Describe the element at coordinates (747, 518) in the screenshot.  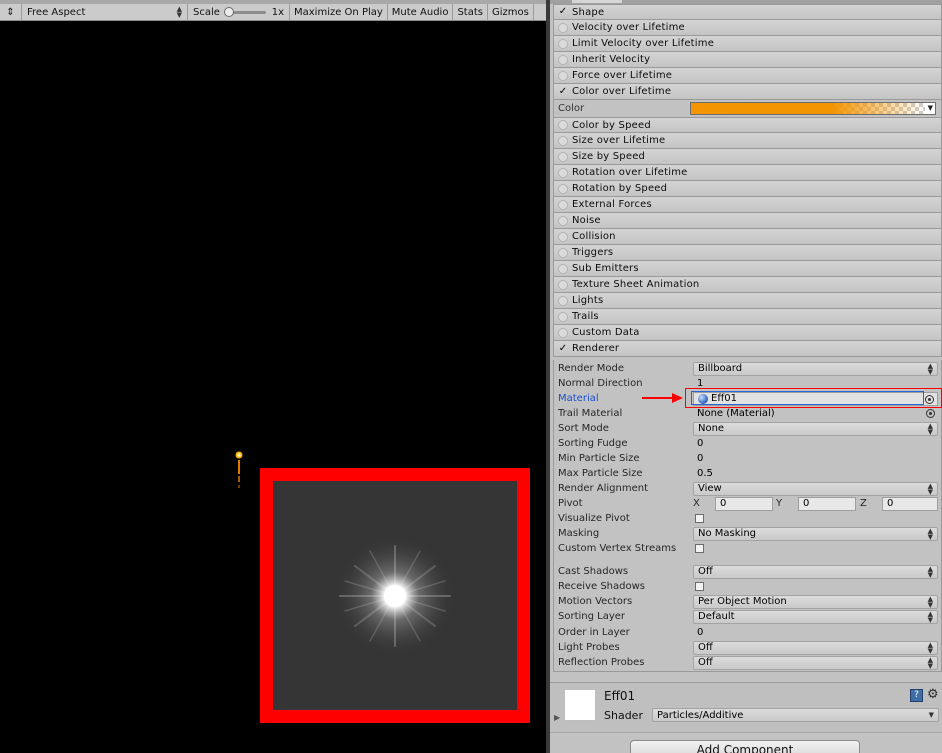
I see `visualize-pivot-row: Visualize Pivot` at that location.